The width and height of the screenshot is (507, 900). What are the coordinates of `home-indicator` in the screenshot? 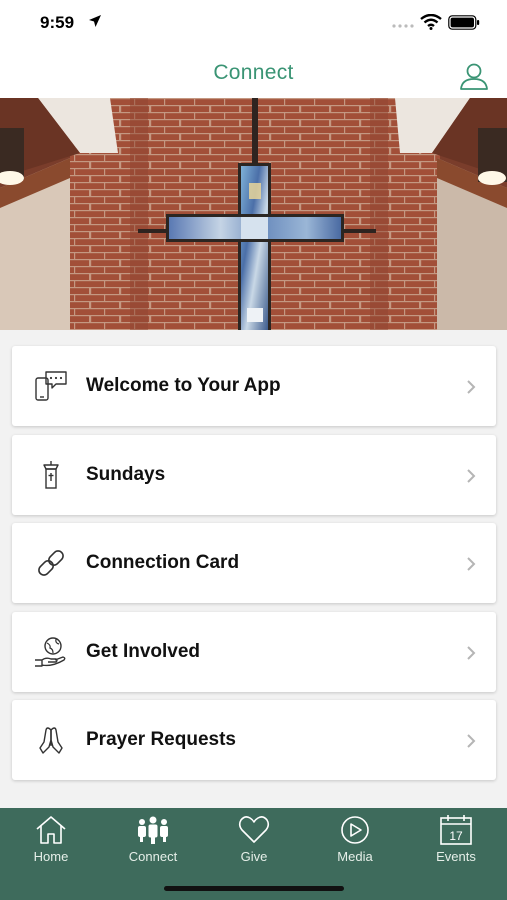 It's located at (254, 888).